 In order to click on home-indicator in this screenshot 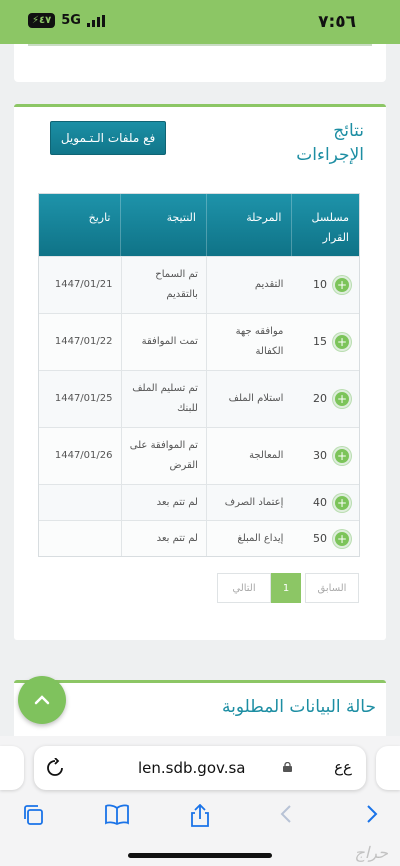, I will do `click(200, 855)`.